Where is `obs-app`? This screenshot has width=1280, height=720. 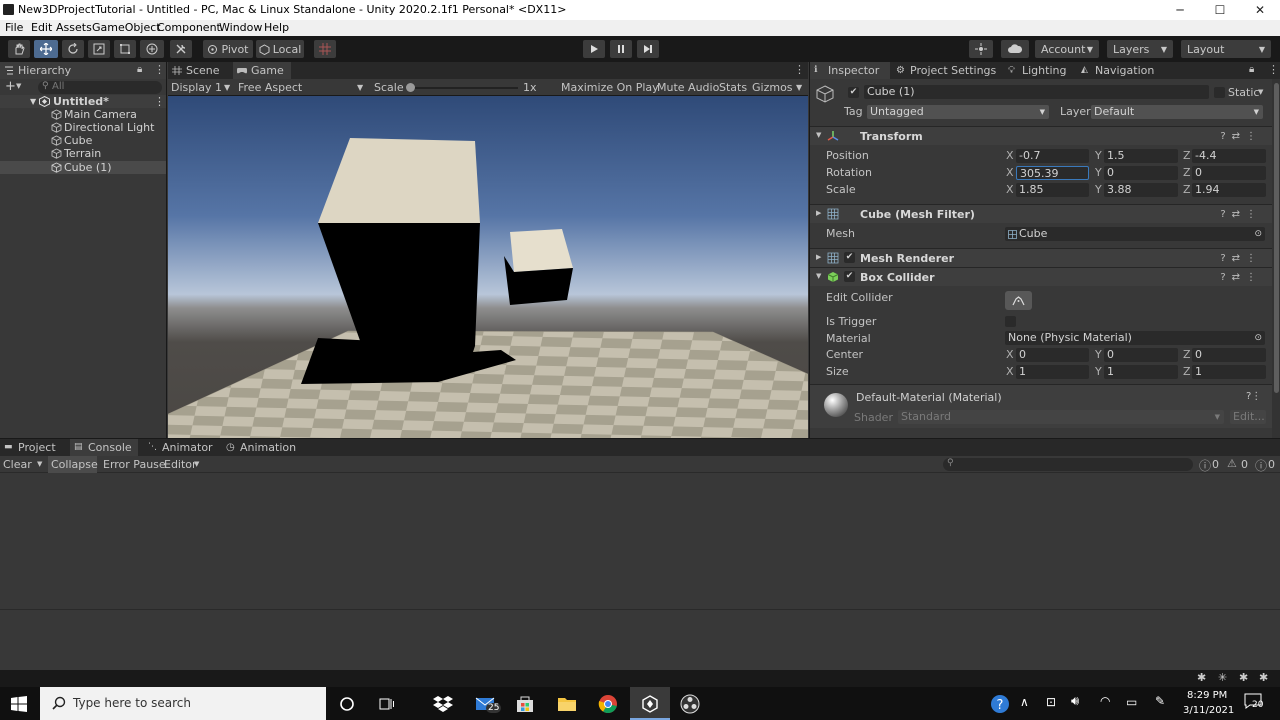
obs-app is located at coordinates (690, 704).